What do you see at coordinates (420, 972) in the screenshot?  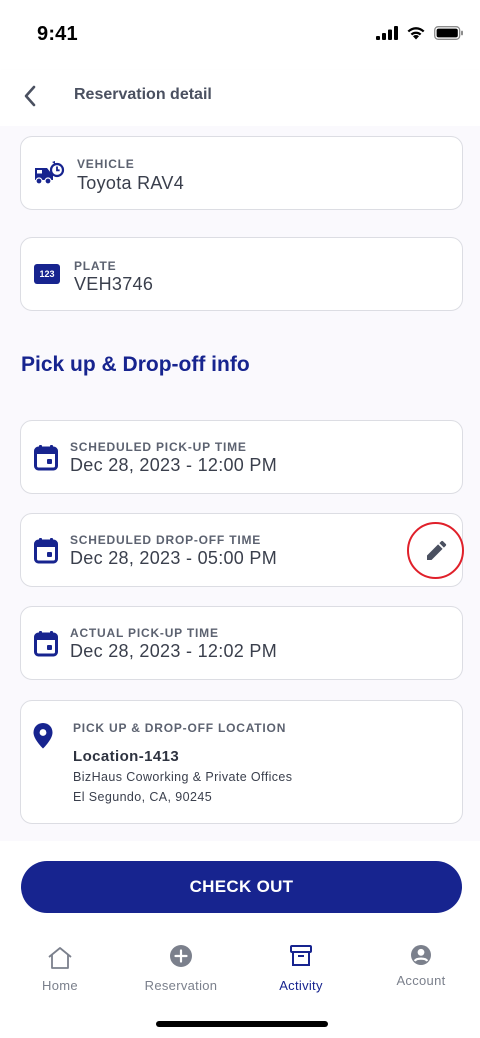 I see `tab-account: Account` at bounding box center [420, 972].